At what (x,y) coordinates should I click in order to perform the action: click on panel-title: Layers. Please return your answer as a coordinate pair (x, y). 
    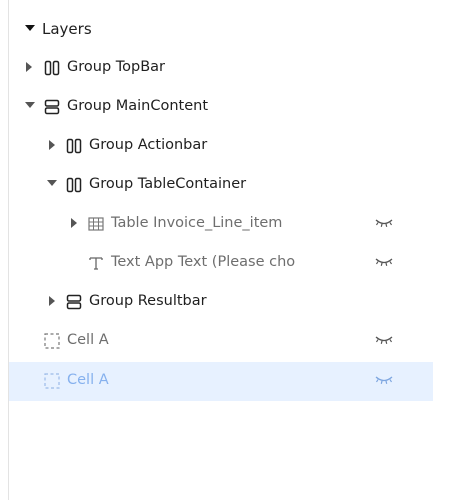
    Looking at the image, I should click on (67, 29).